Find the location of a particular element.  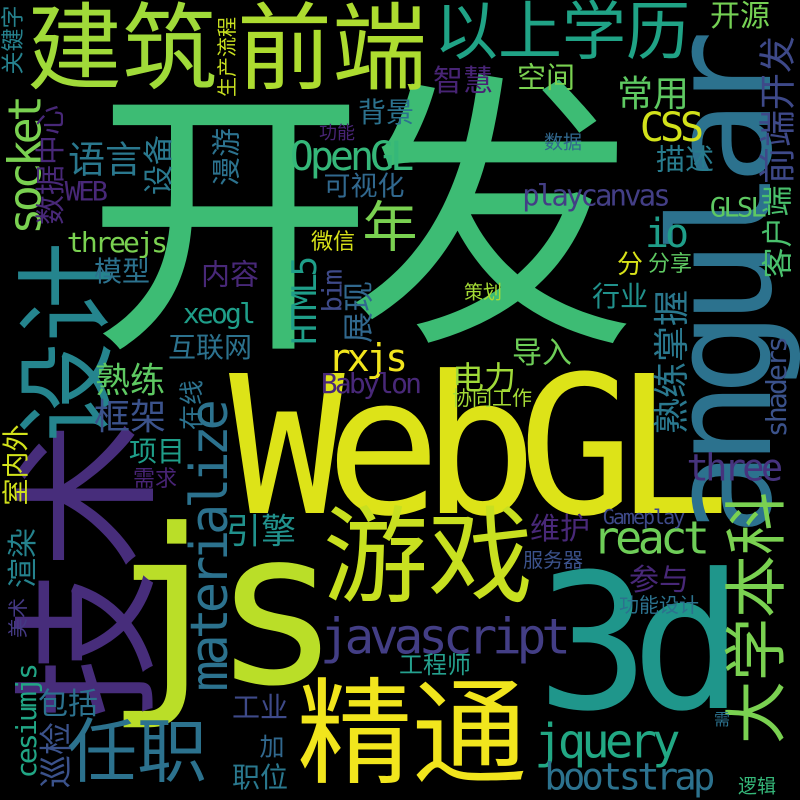

cloud-word: 内容 is located at coordinates (230, 274).